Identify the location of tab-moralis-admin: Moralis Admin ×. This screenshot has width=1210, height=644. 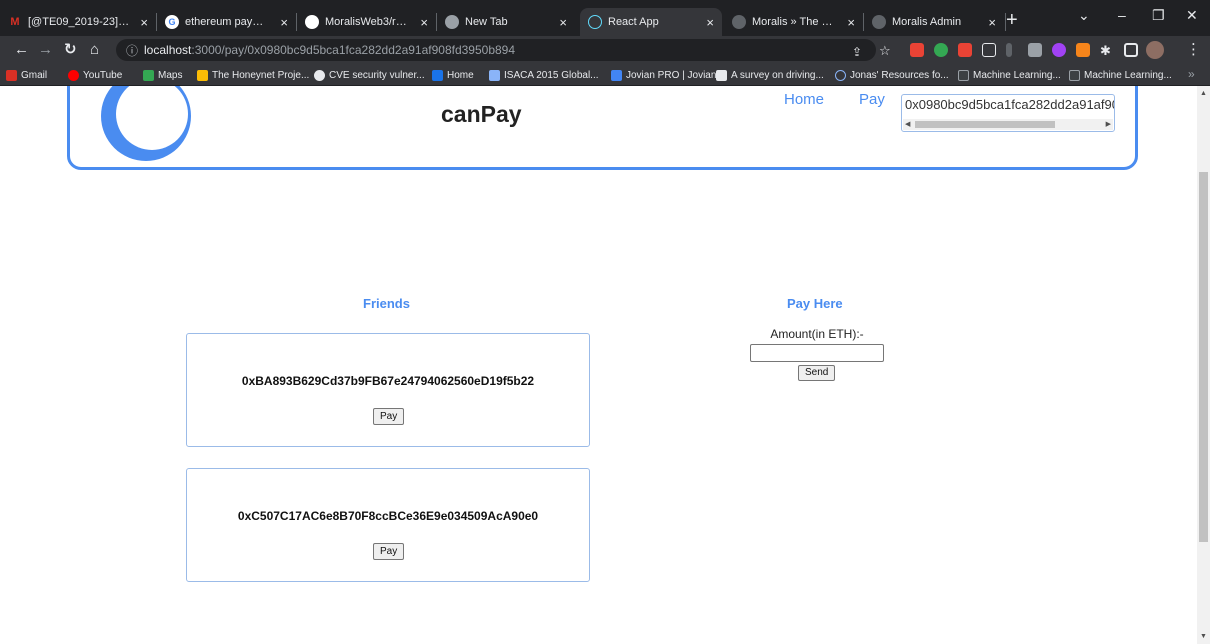
(934, 22).